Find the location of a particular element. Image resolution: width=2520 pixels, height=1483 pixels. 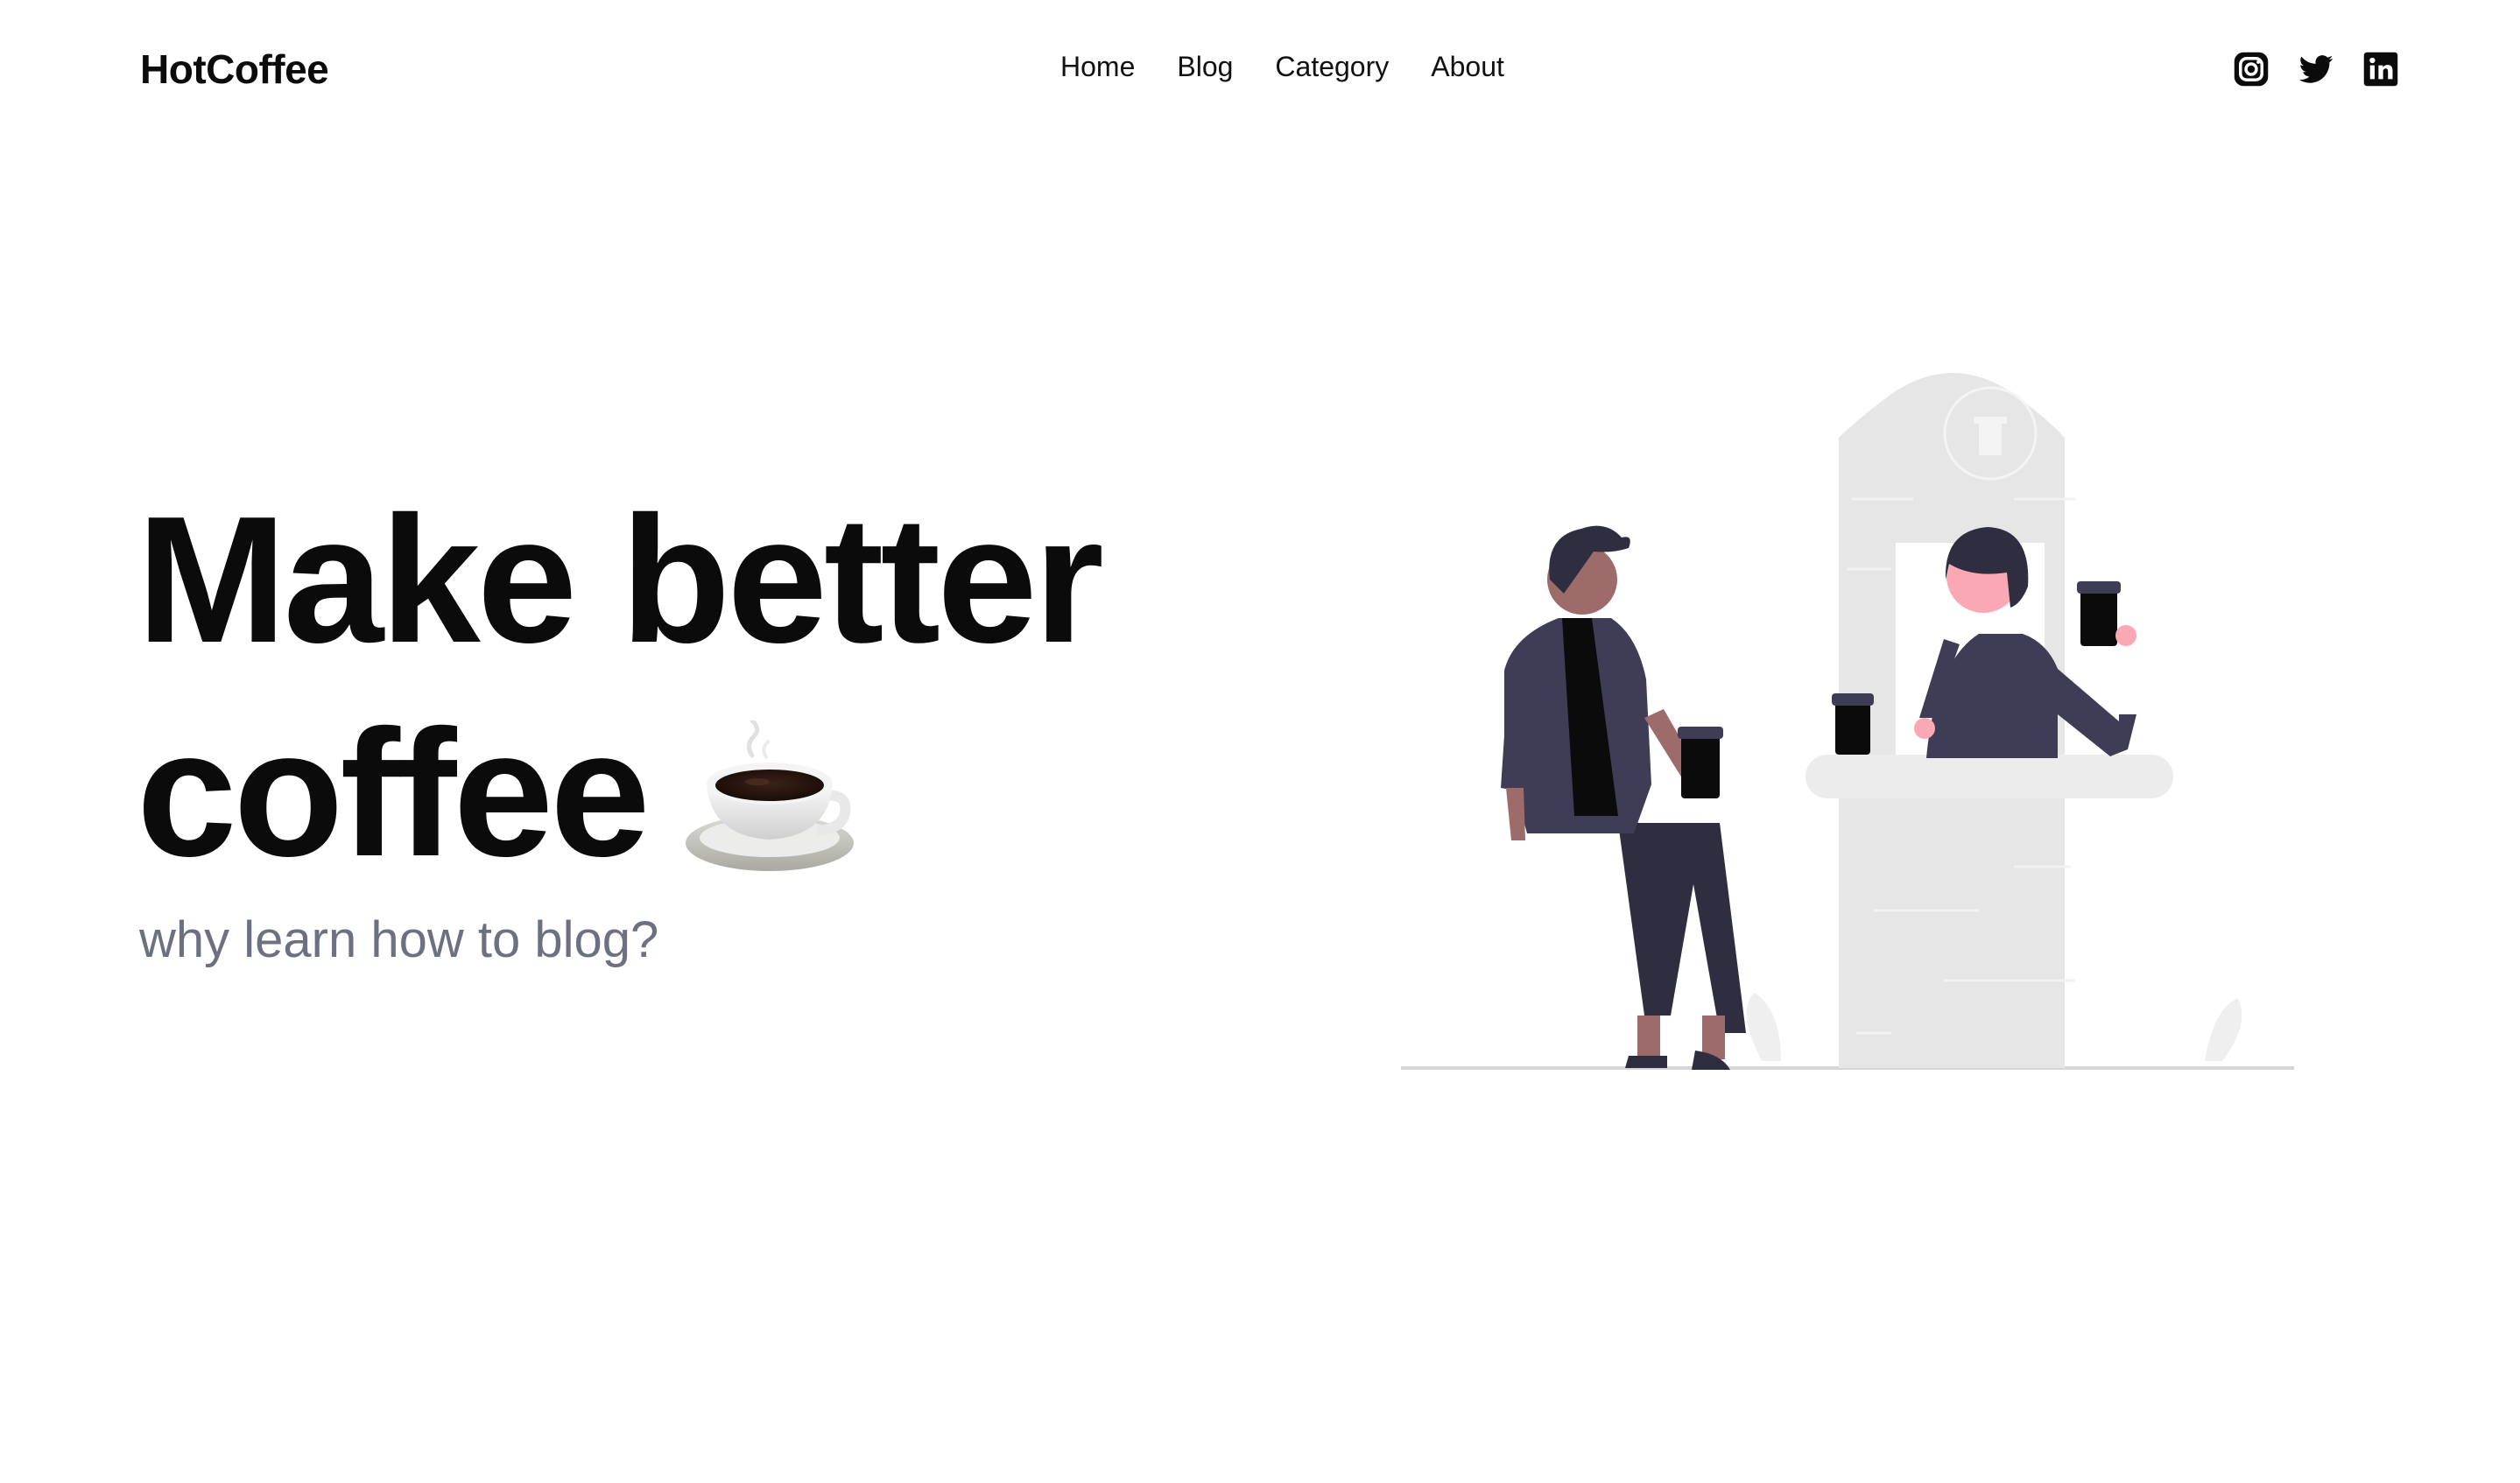

hero-title-line1: Make better is located at coordinates (620, 579).